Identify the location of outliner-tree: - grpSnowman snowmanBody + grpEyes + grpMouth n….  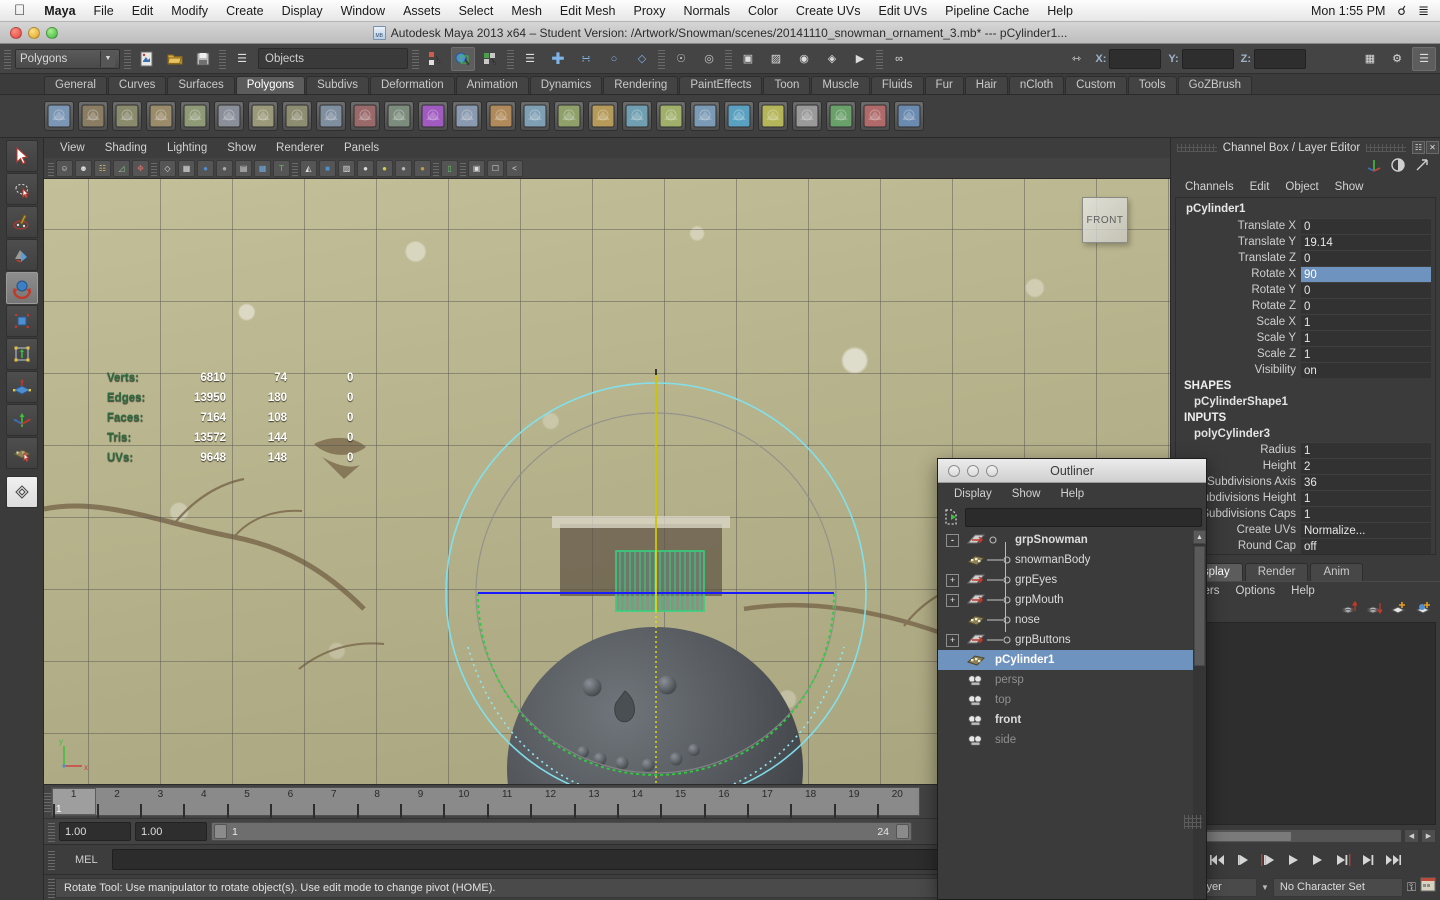
(1072, 714).